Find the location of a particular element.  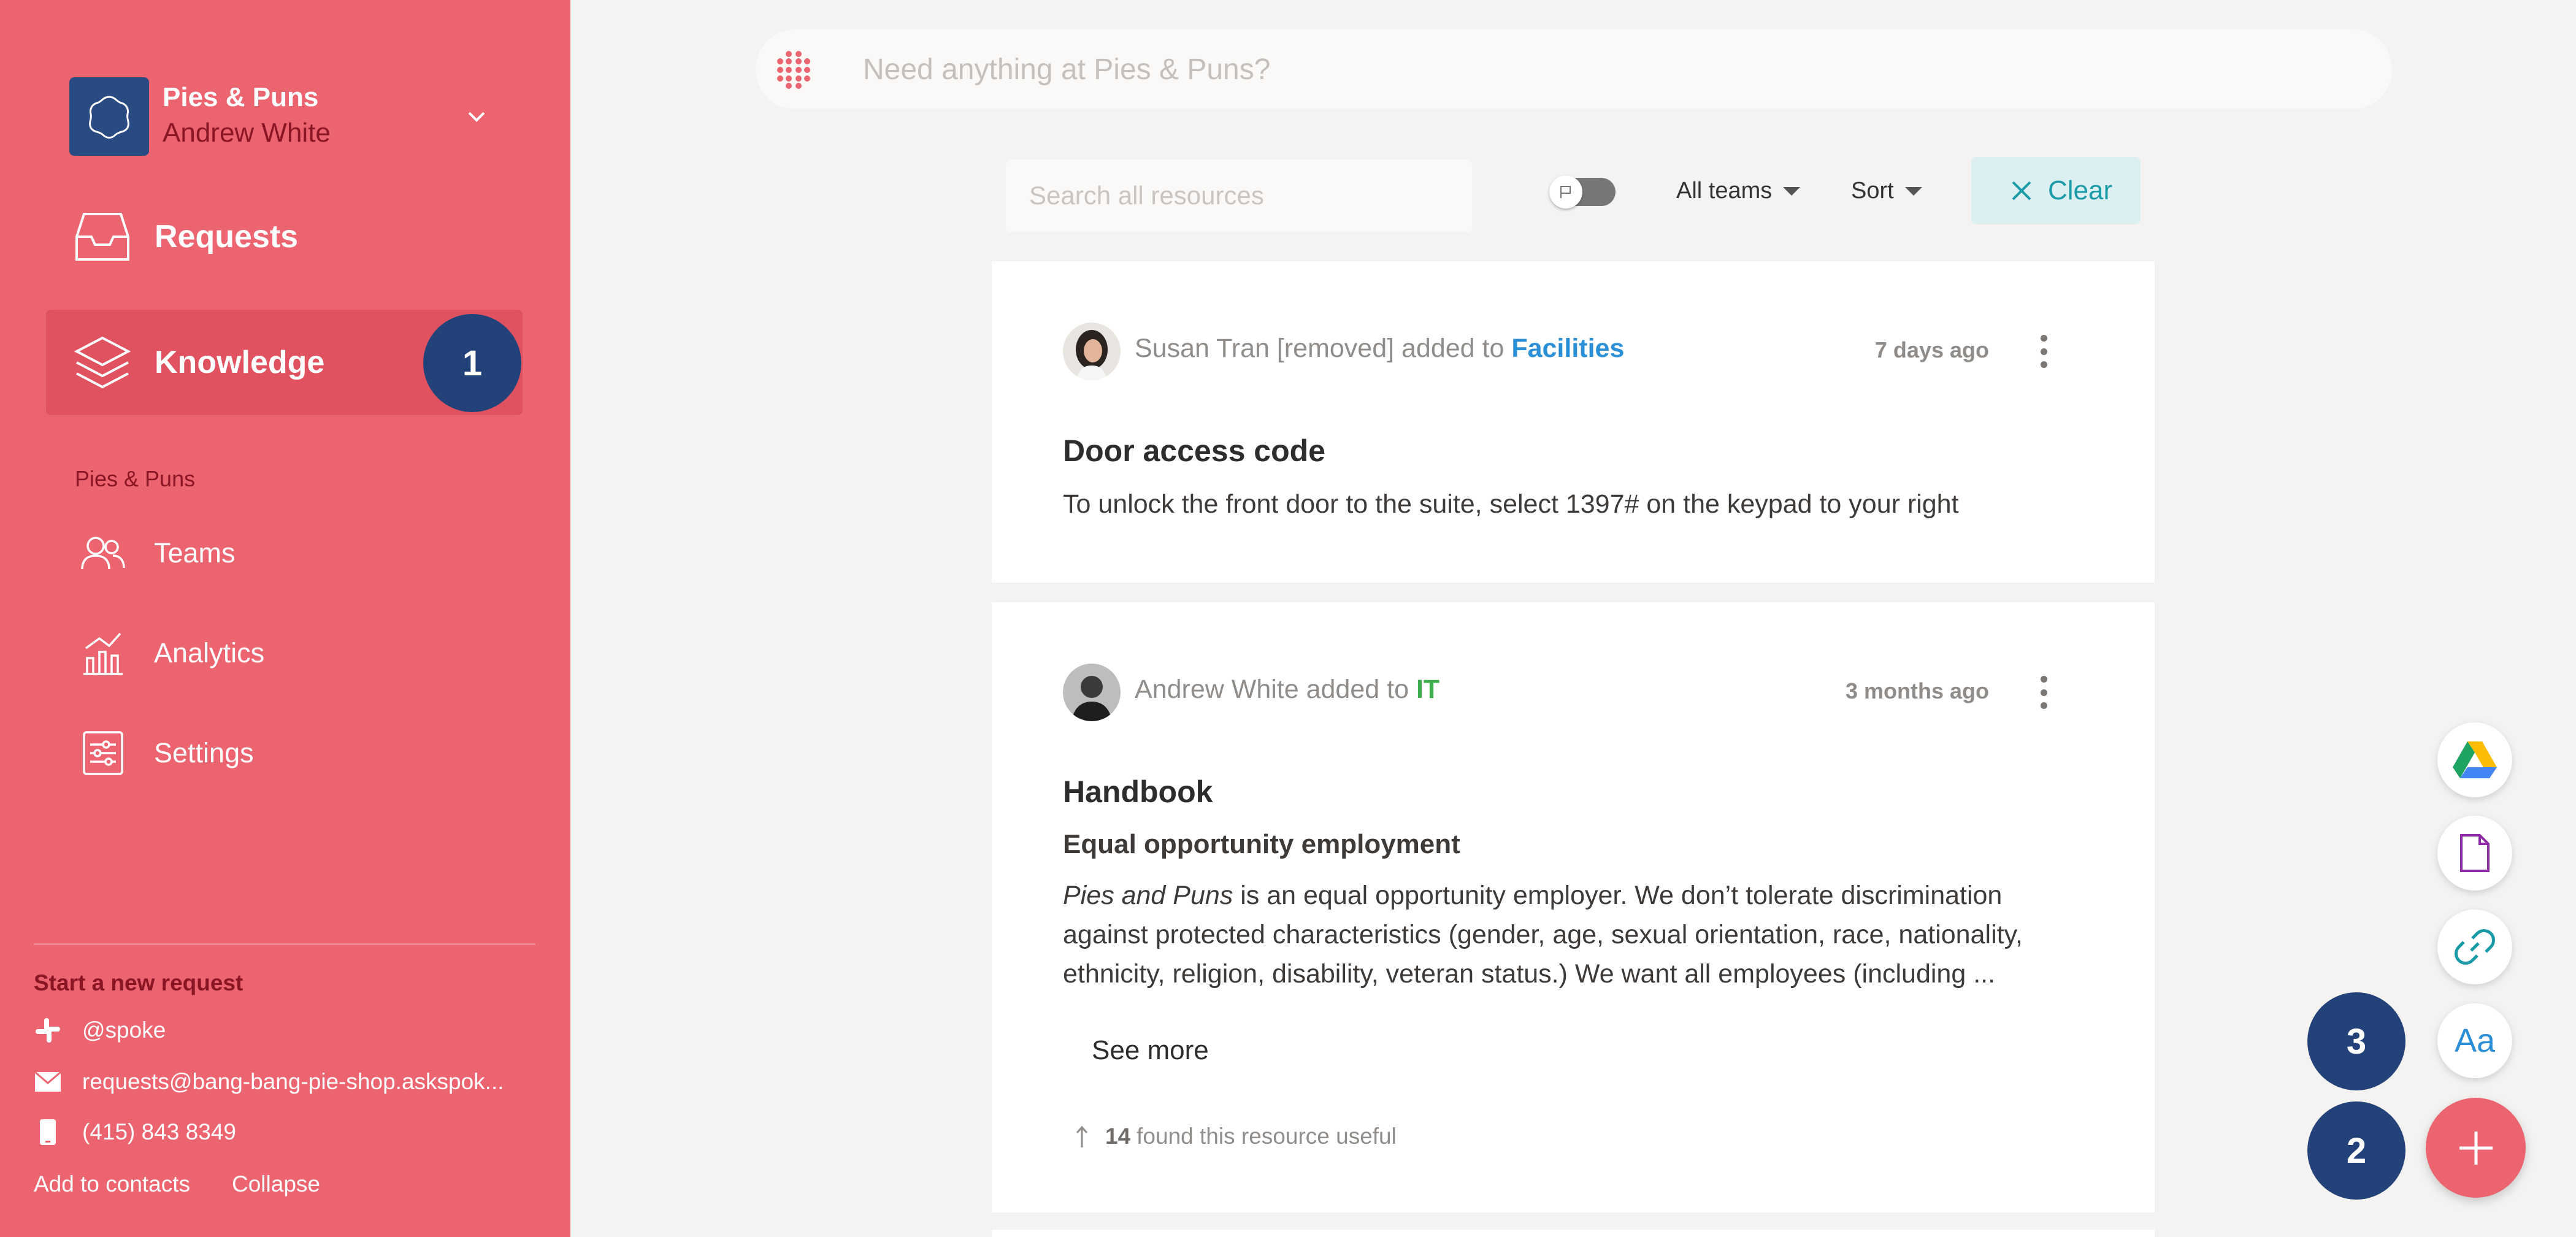

card-author: Andrew White added to is located at coordinates (1275, 689).